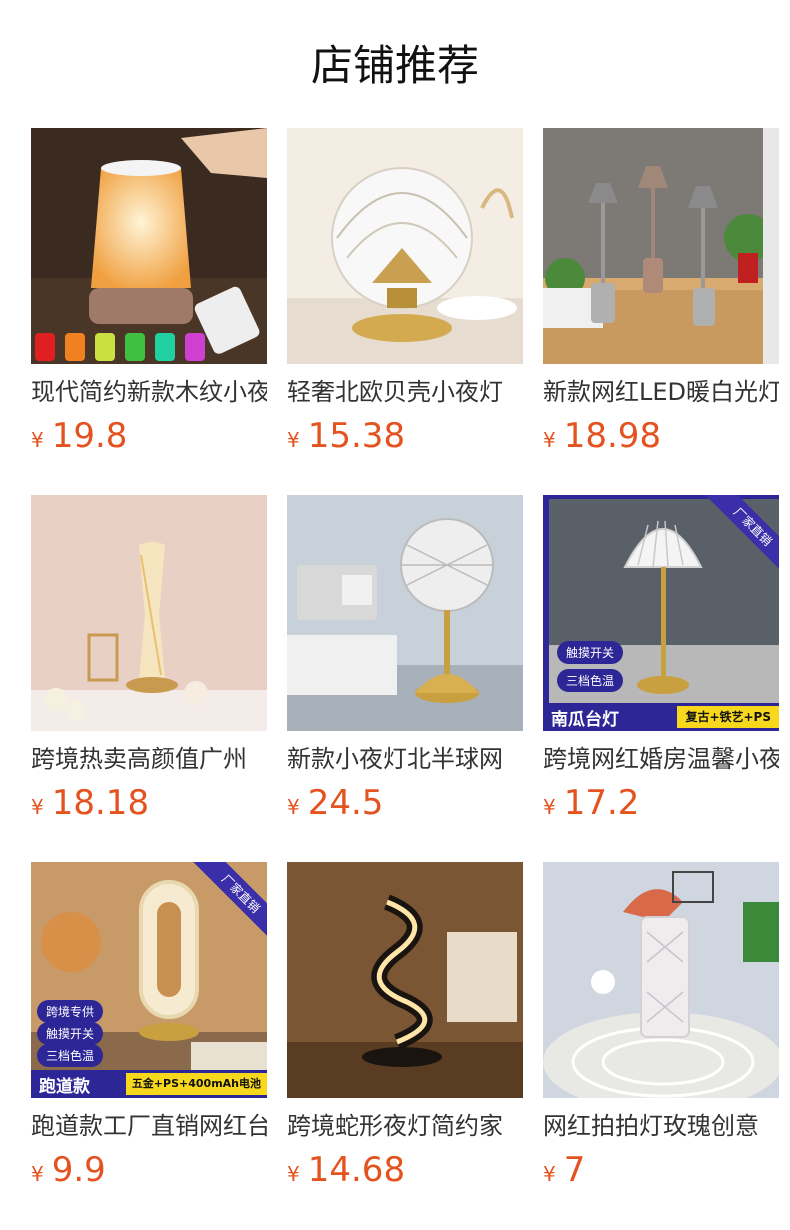 The image size is (790, 1230). I want to click on product-image: 厂家直销 跨境专供 触摸开关 三档色温 跑道款 五金+PS+400mAh电池, so click(149, 980).